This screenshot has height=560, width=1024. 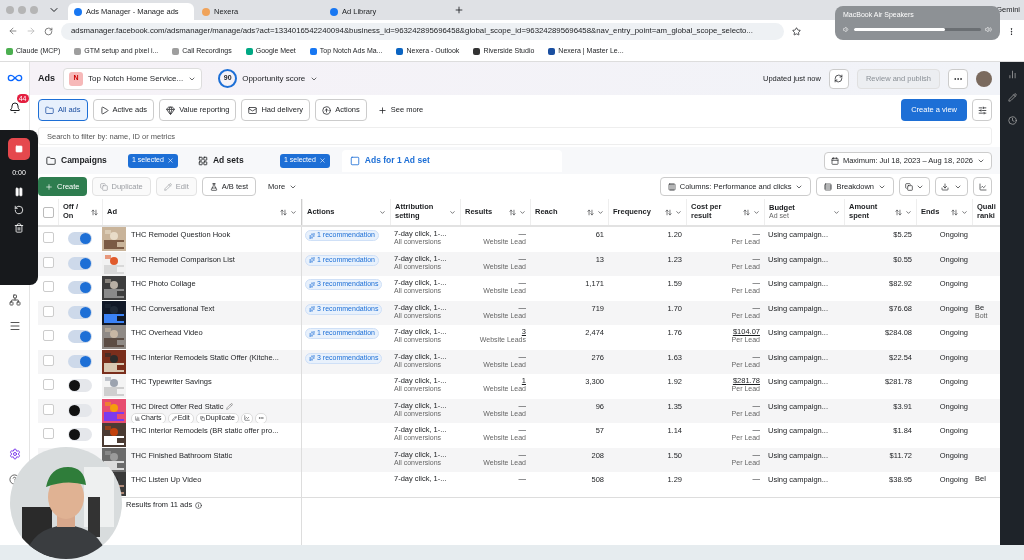 What do you see at coordinates (229, 160) in the screenshot?
I see `level-tab: Ad sets` at bounding box center [229, 160].